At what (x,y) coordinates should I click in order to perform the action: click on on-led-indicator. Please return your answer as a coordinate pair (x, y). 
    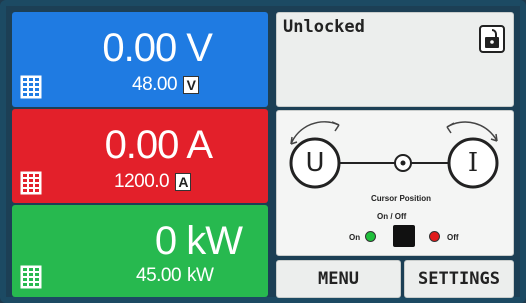
    Looking at the image, I should click on (370, 236).